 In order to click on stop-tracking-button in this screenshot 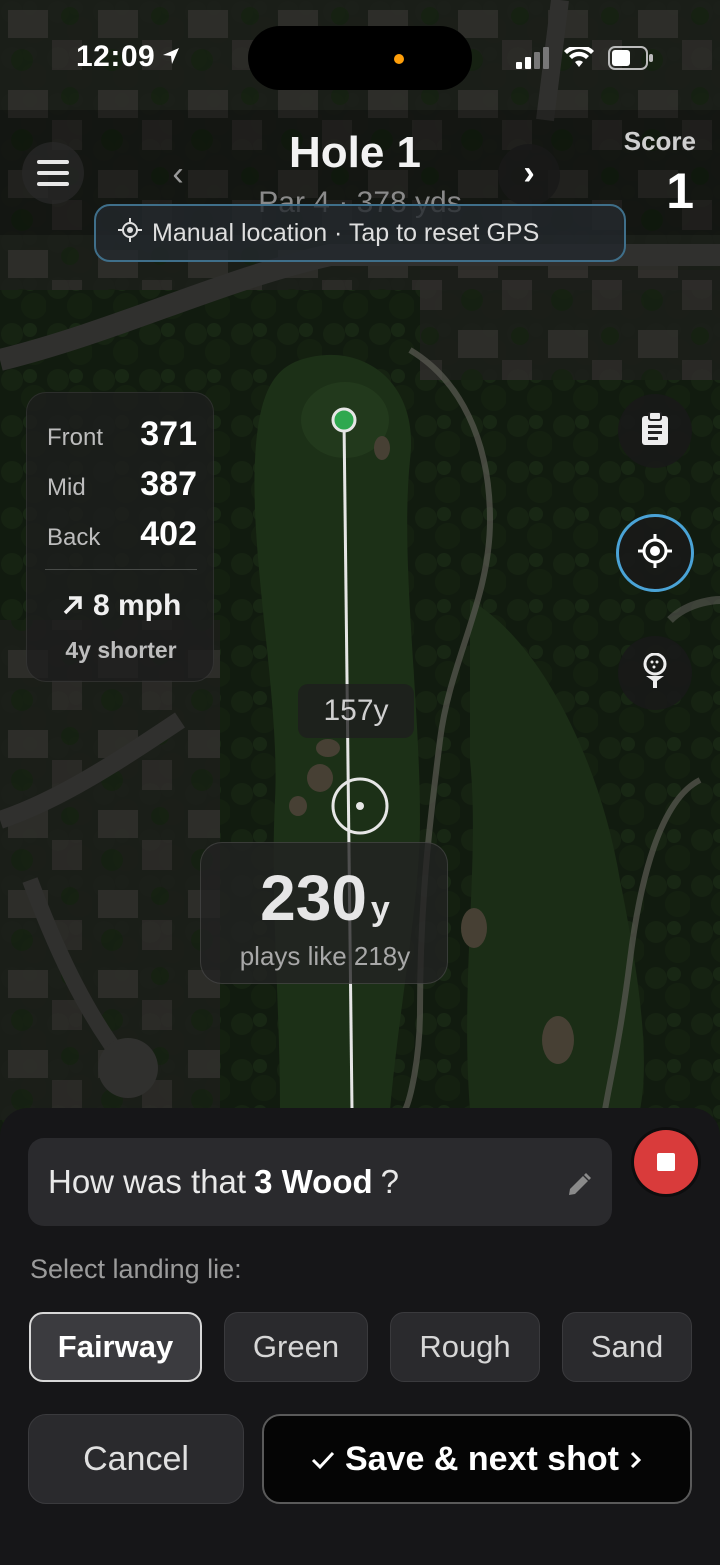, I will do `click(666, 1162)`.